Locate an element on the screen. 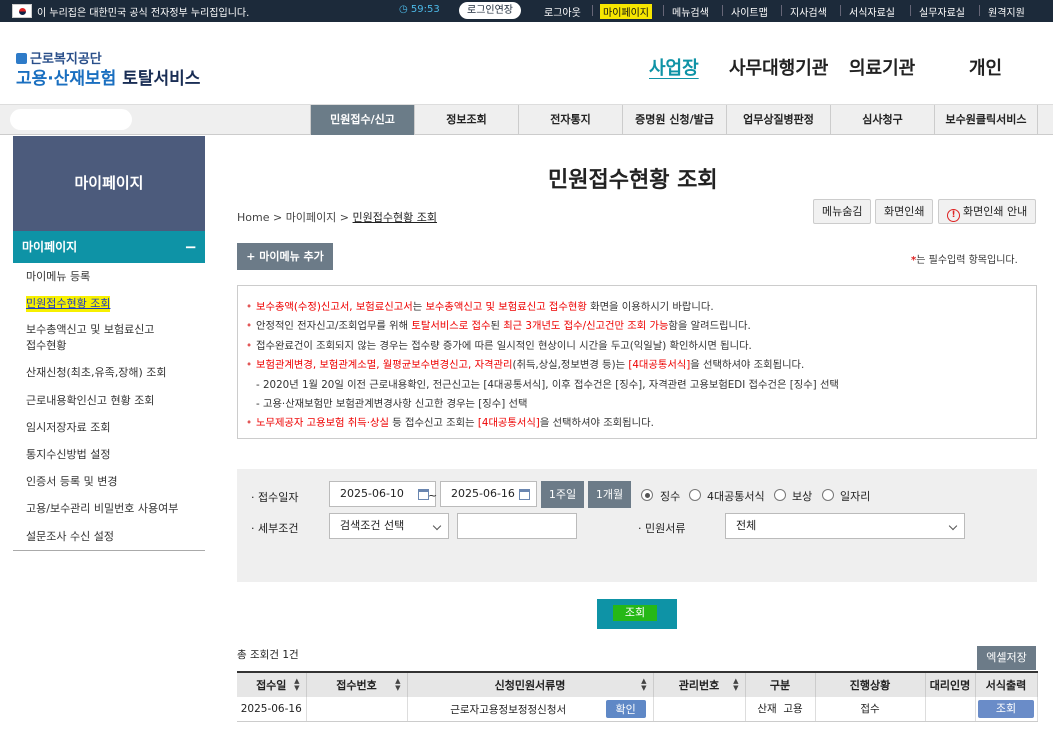 Image resolution: width=1053 pixels, height=743 pixels. gnb-pay-oneclick: 보수원클릭서비스 is located at coordinates (986, 120).